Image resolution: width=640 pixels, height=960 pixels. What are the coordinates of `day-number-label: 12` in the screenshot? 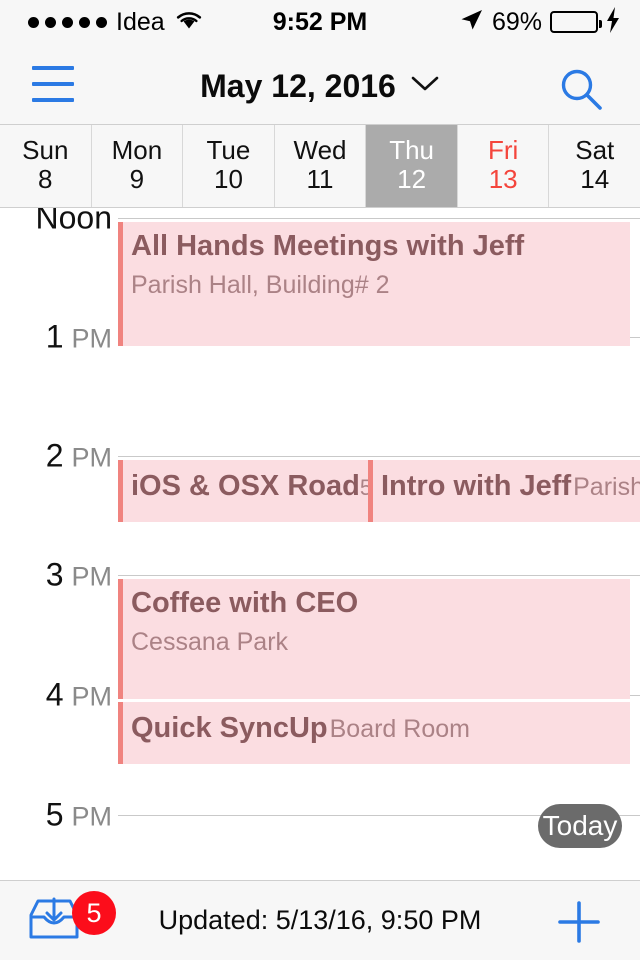 It's located at (412, 179).